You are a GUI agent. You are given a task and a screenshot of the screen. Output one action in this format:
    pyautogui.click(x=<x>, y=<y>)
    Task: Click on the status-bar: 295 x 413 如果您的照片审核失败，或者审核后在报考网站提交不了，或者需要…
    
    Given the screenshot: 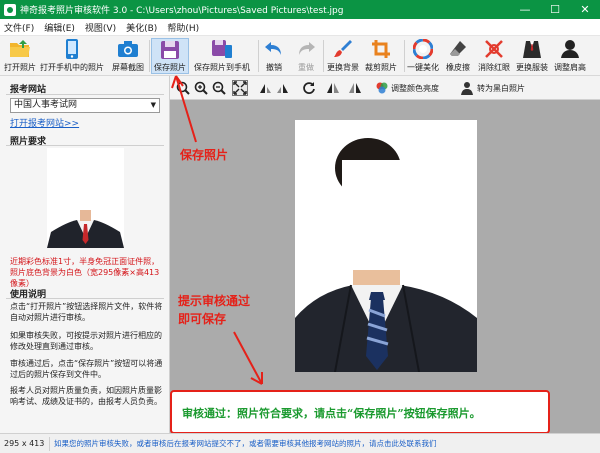 What is the action you would take?
    pyautogui.click(x=300, y=443)
    